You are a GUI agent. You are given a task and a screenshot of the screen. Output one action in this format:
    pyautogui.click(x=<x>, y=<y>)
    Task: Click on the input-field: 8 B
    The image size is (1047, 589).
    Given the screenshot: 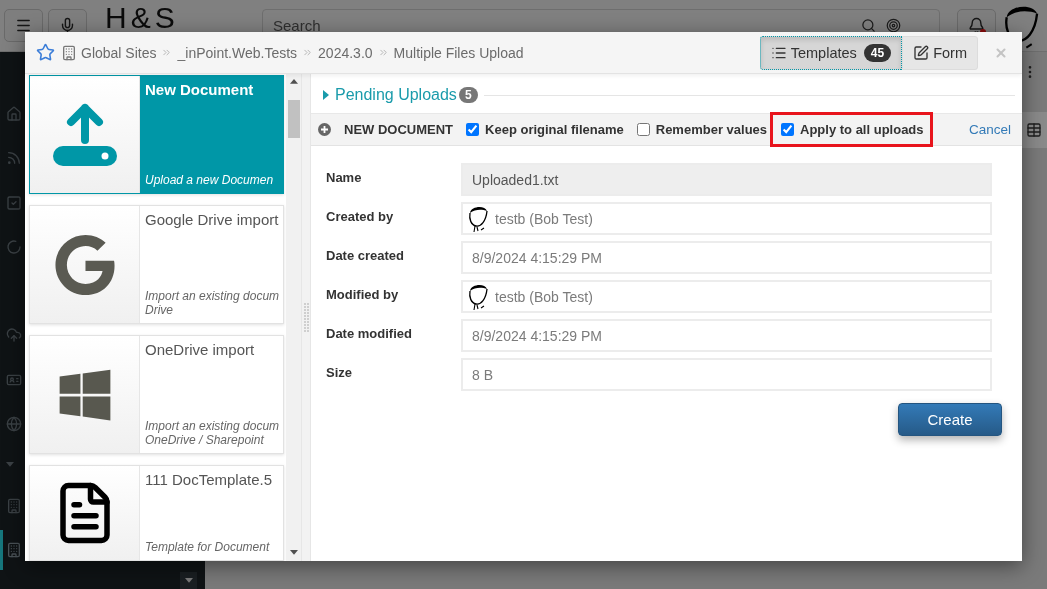 What is the action you would take?
    pyautogui.click(x=726, y=374)
    